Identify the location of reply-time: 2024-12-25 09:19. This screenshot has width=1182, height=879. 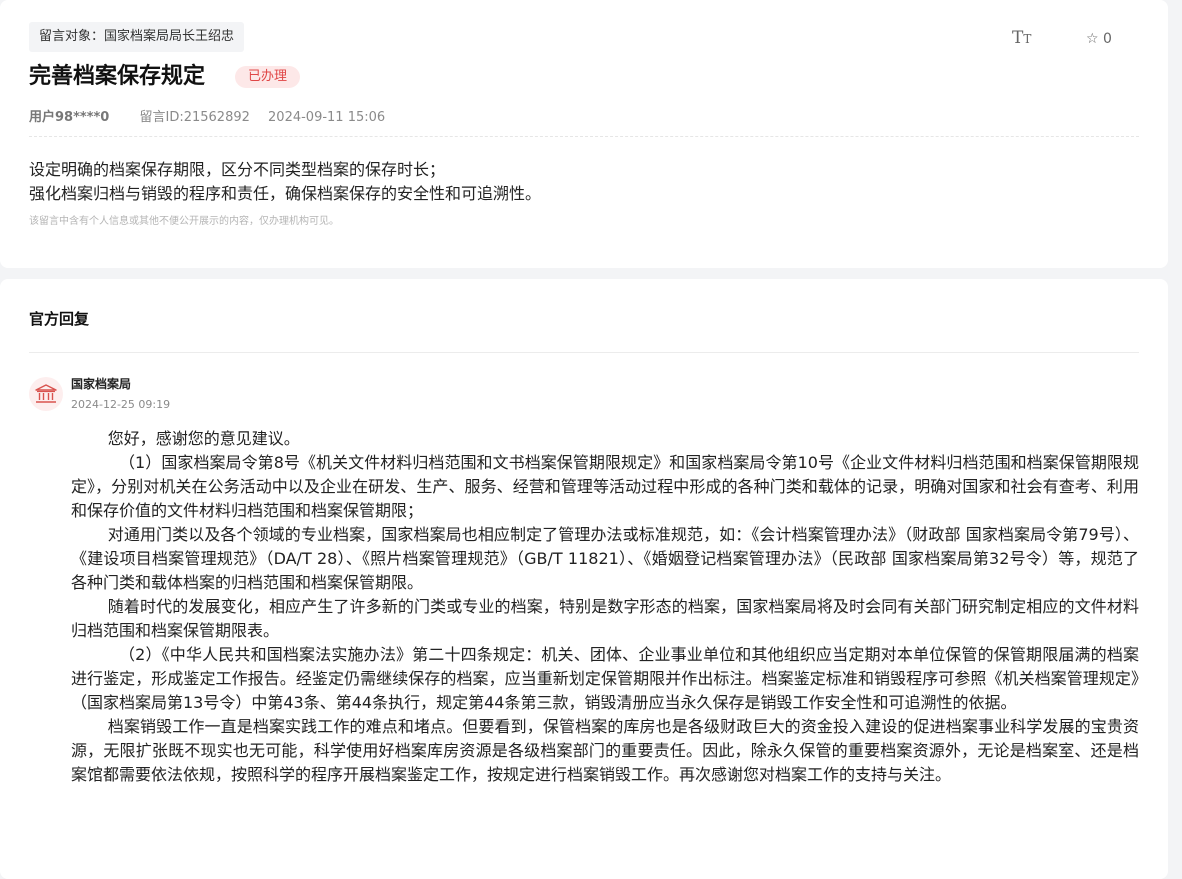
(121, 404).